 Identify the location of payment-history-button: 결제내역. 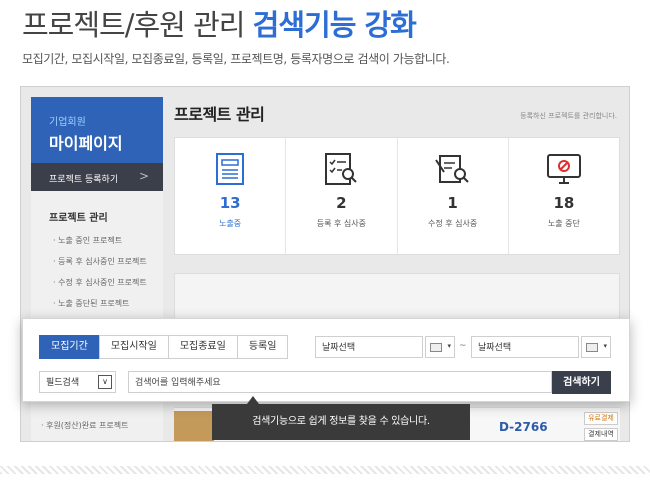
(601, 434).